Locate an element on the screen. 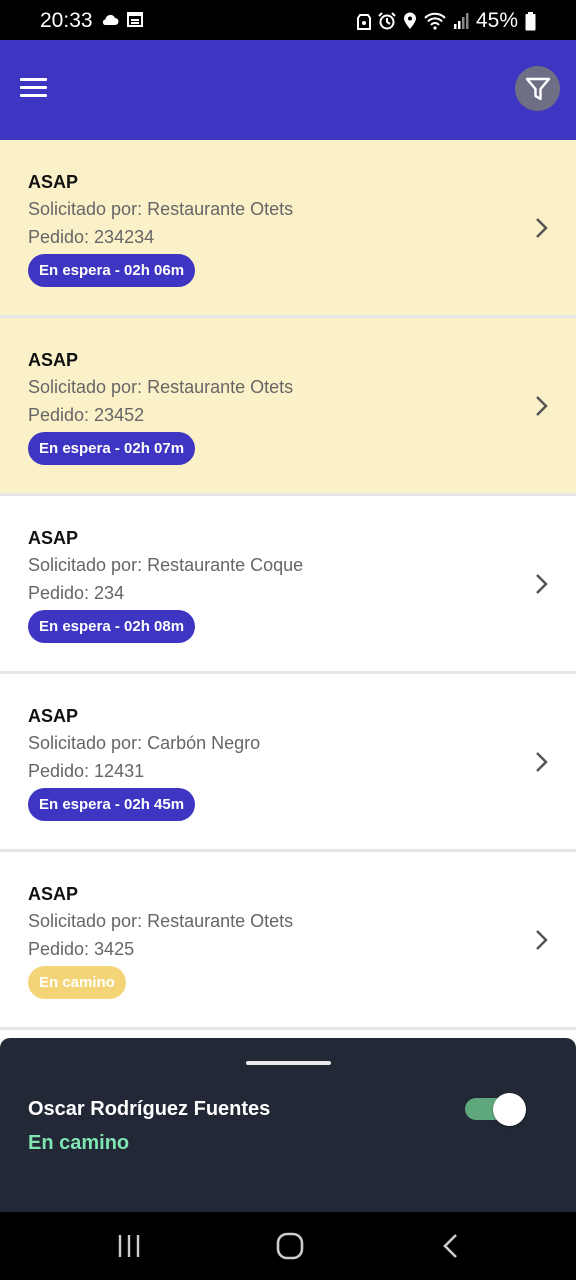  order-number: Pedido: 234234 is located at coordinates (91, 237).